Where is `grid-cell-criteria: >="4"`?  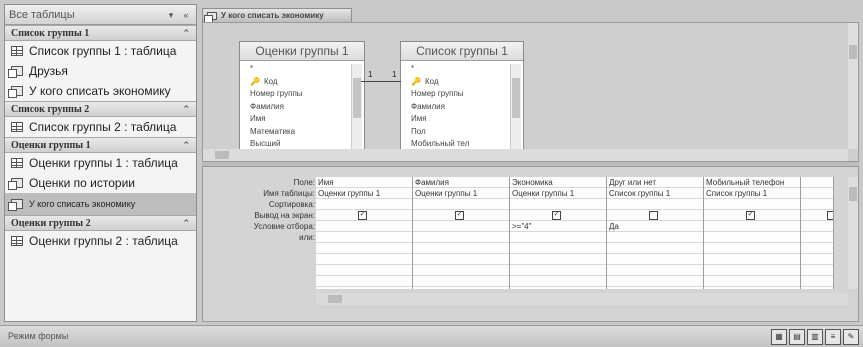 grid-cell-criteria: >="4" is located at coordinates (558, 226).